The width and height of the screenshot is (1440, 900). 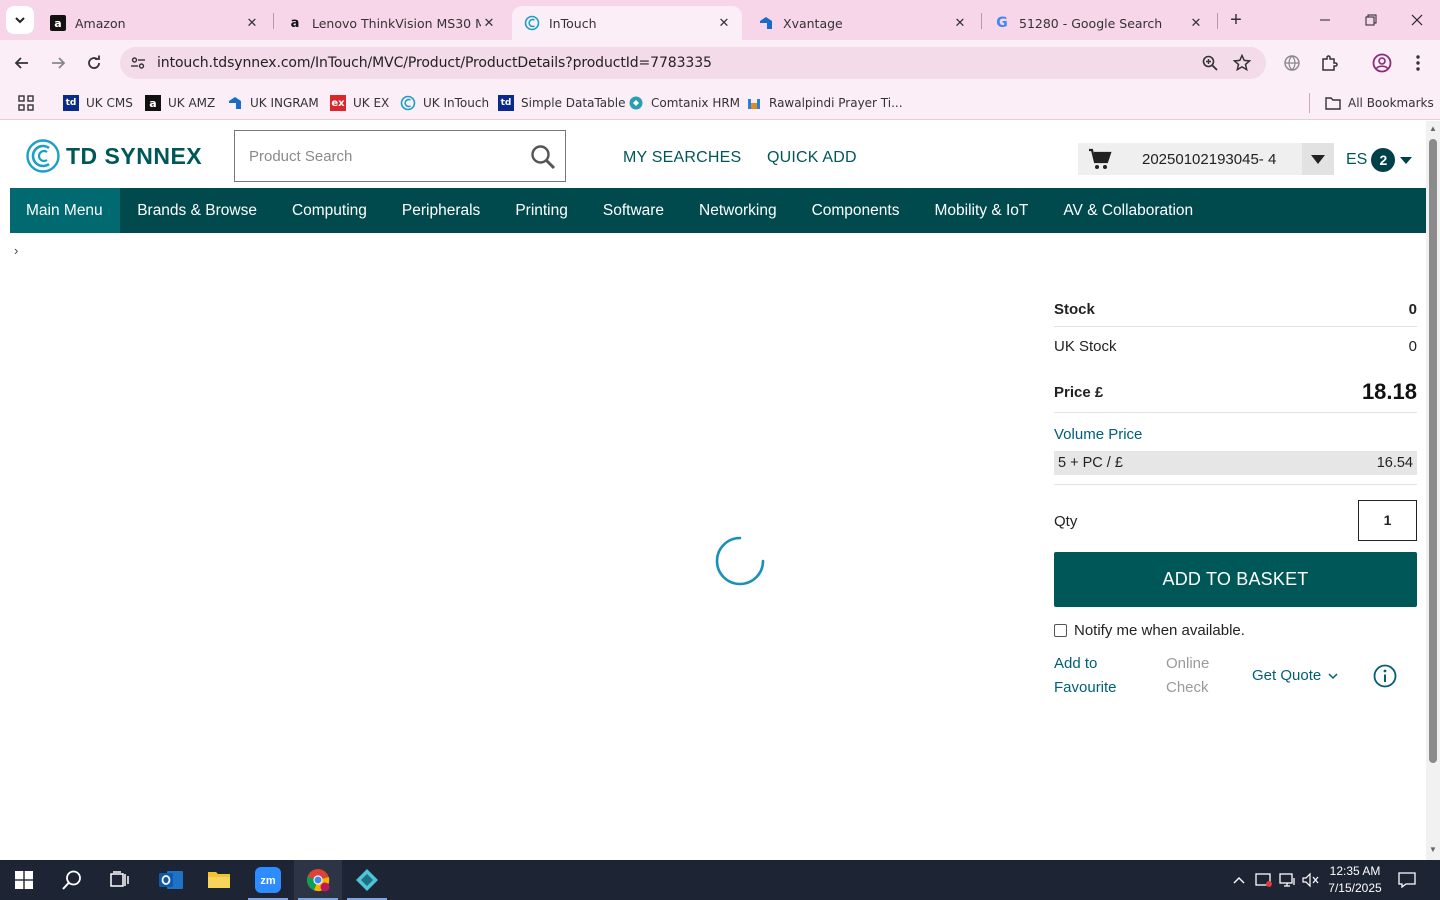 What do you see at coordinates (180, 103) in the screenshot?
I see `bookmark-uk-amz: a UK AMZ` at bounding box center [180, 103].